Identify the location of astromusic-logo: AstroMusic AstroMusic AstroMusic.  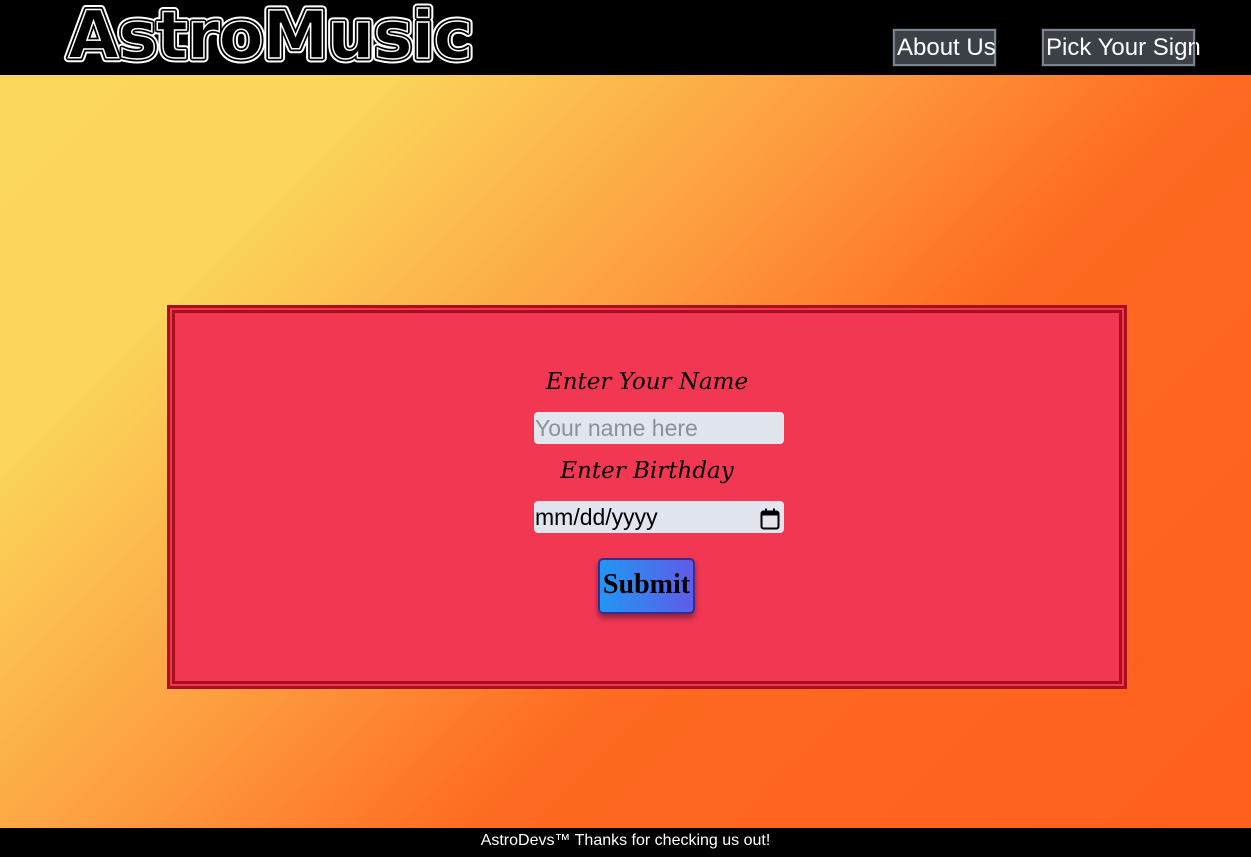
(286, 36).